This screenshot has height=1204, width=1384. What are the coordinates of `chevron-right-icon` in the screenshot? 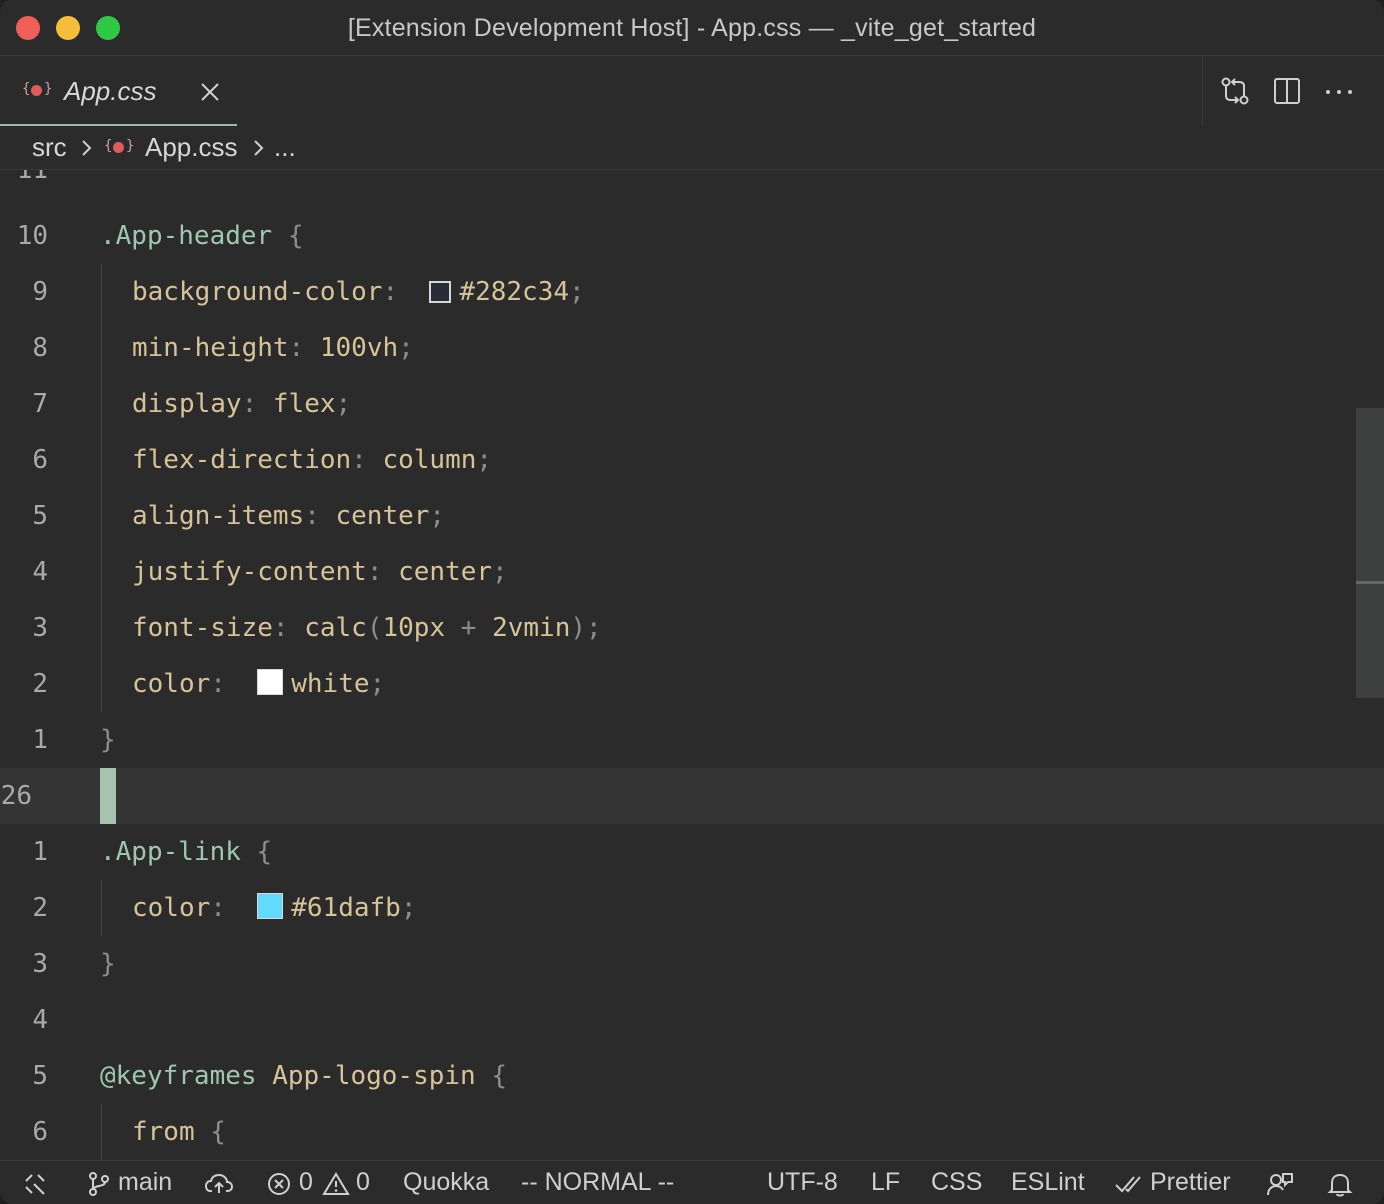 It's located at (259, 148).